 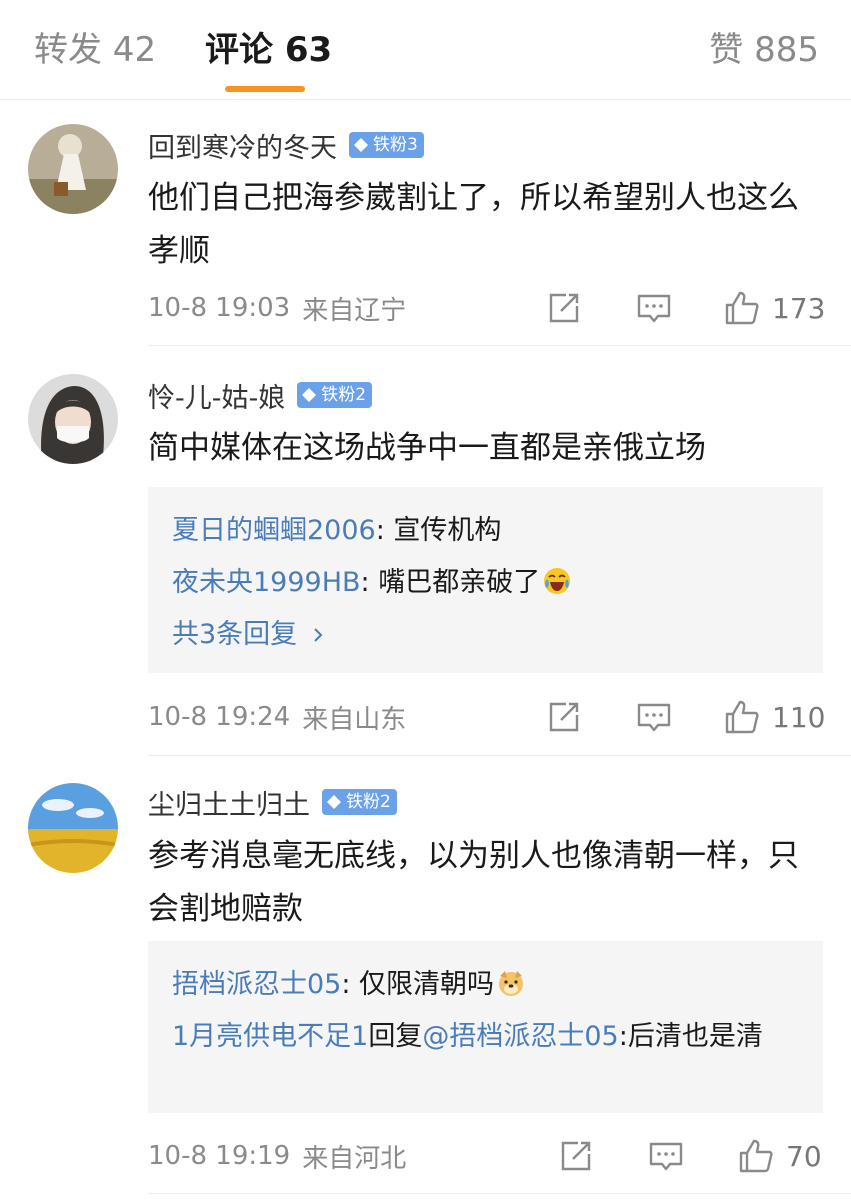 What do you see at coordinates (427, 448) in the screenshot?
I see `comment-text: 简中媒体在这场战争中一直都是亲俄立场` at bounding box center [427, 448].